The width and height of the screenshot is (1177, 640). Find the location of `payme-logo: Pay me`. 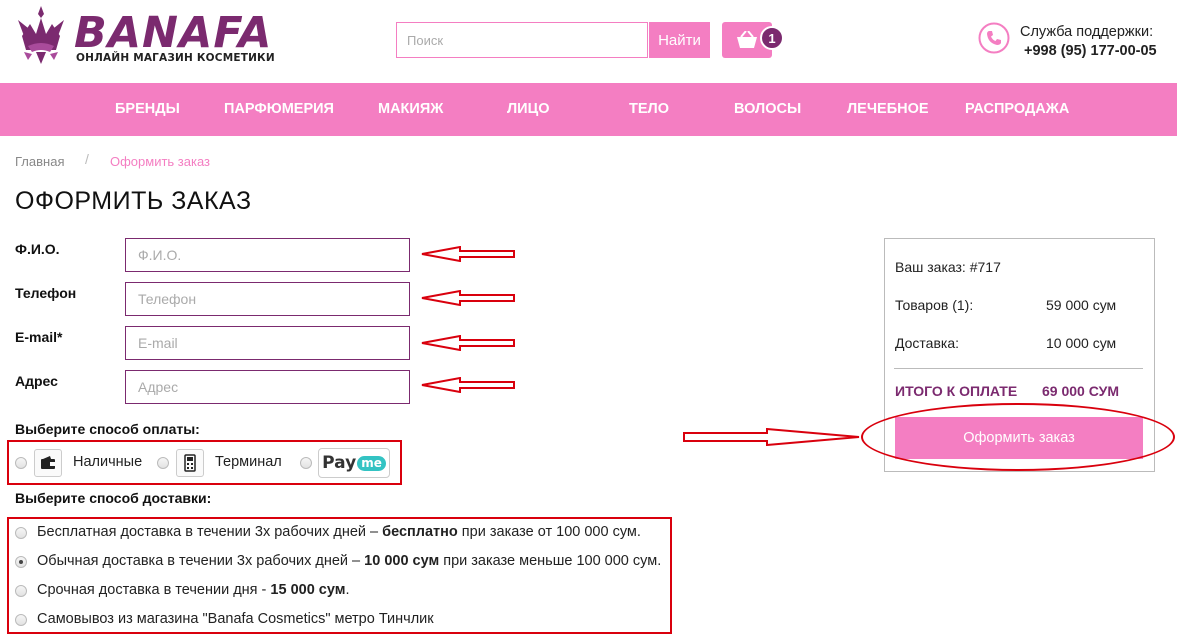

payme-logo: Pay me is located at coordinates (354, 463).